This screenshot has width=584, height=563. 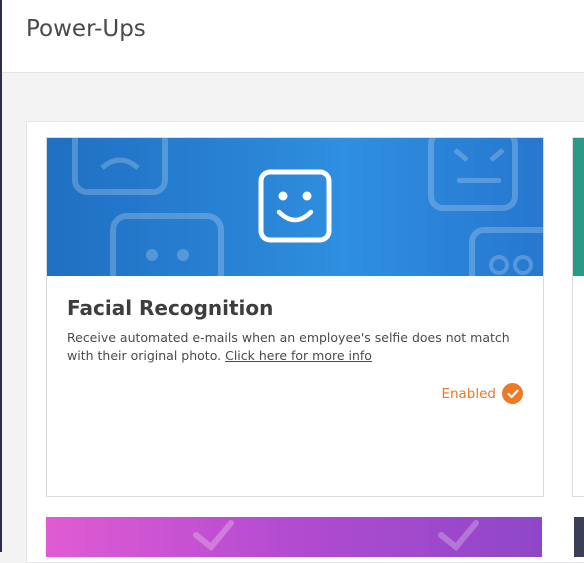 I want to click on power-up-card-partial-below, so click(x=294, y=537).